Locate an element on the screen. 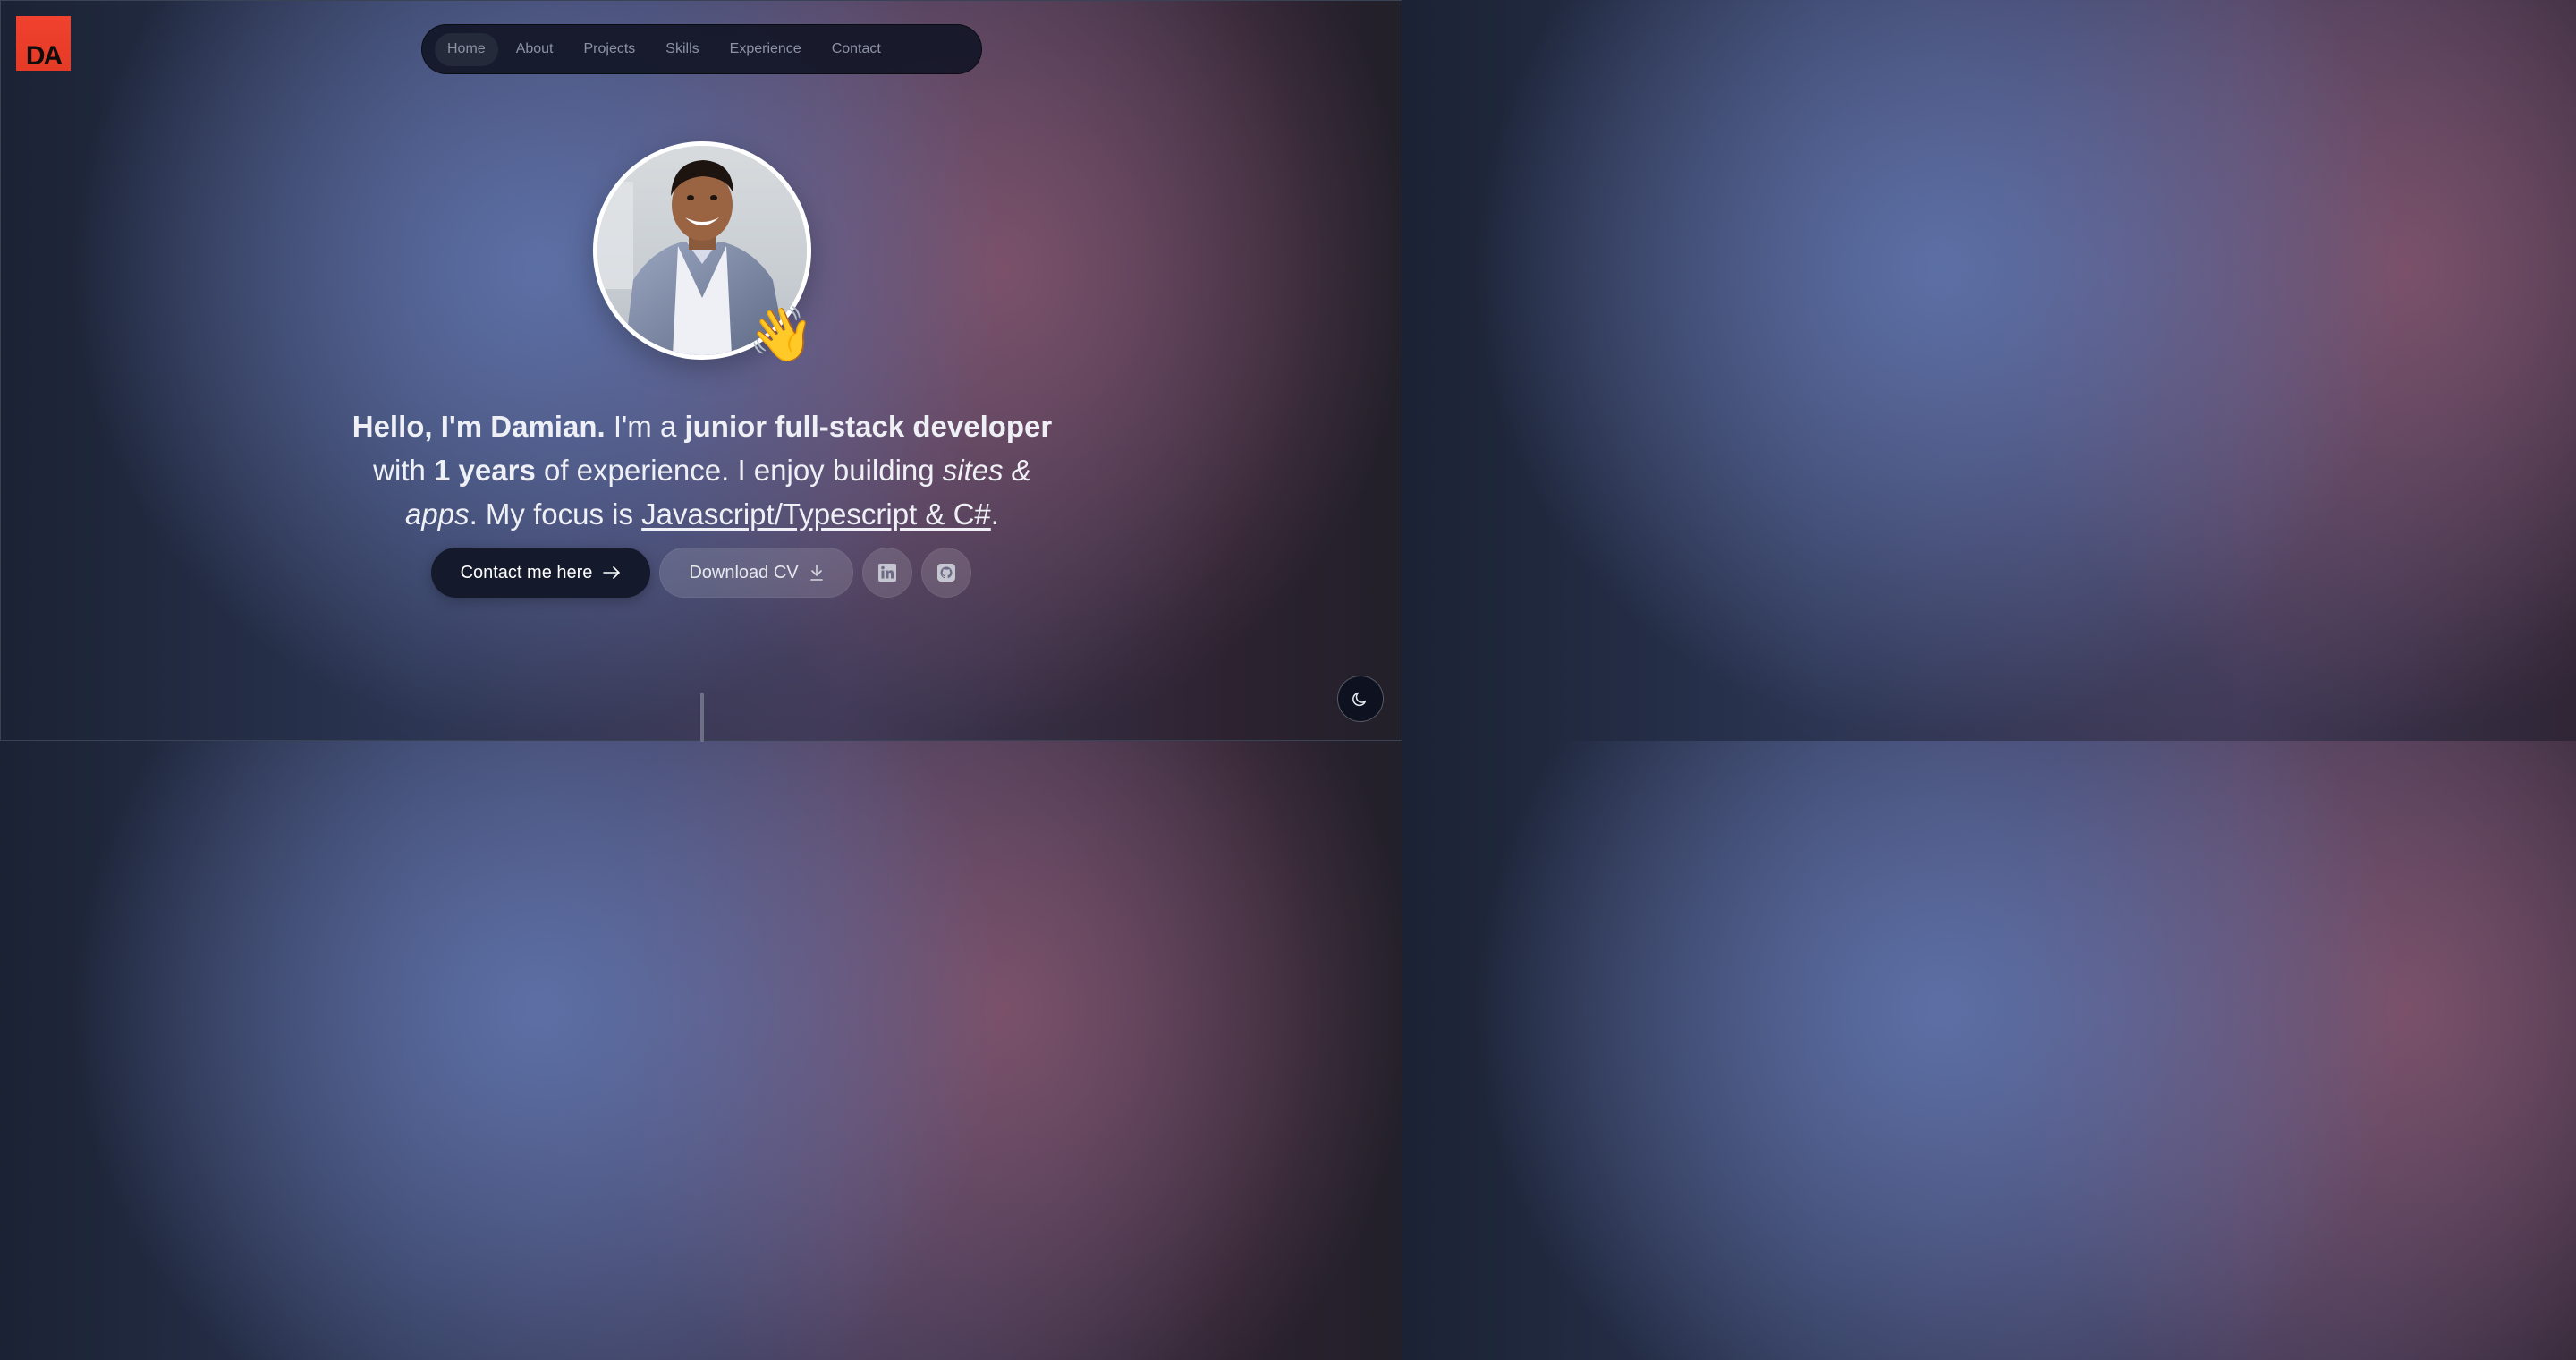 This screenshot has height=1360, width=2576. intro-text-4: with is located at coordinates (404, 470).